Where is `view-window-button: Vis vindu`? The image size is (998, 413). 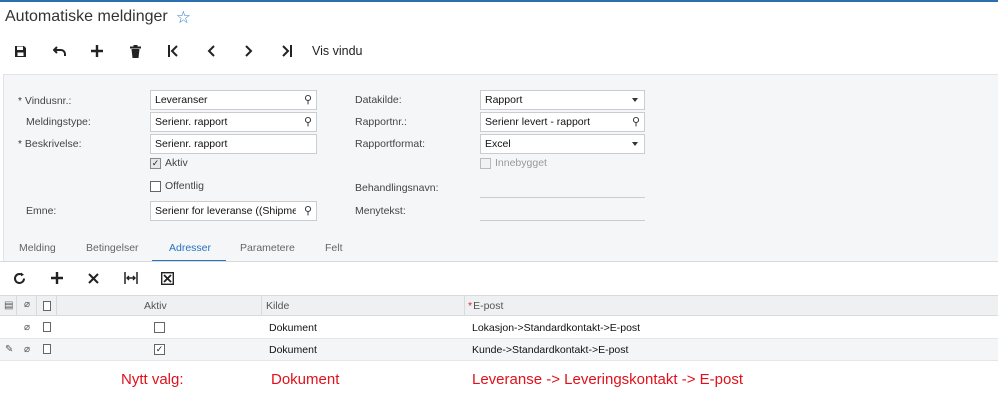 view-window-button: Vis vindu is located at coordinates (337, 51).